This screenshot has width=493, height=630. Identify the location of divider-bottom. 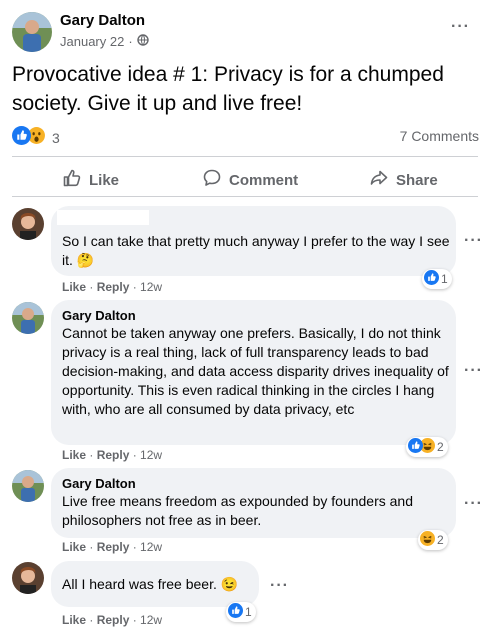
(245, 196).